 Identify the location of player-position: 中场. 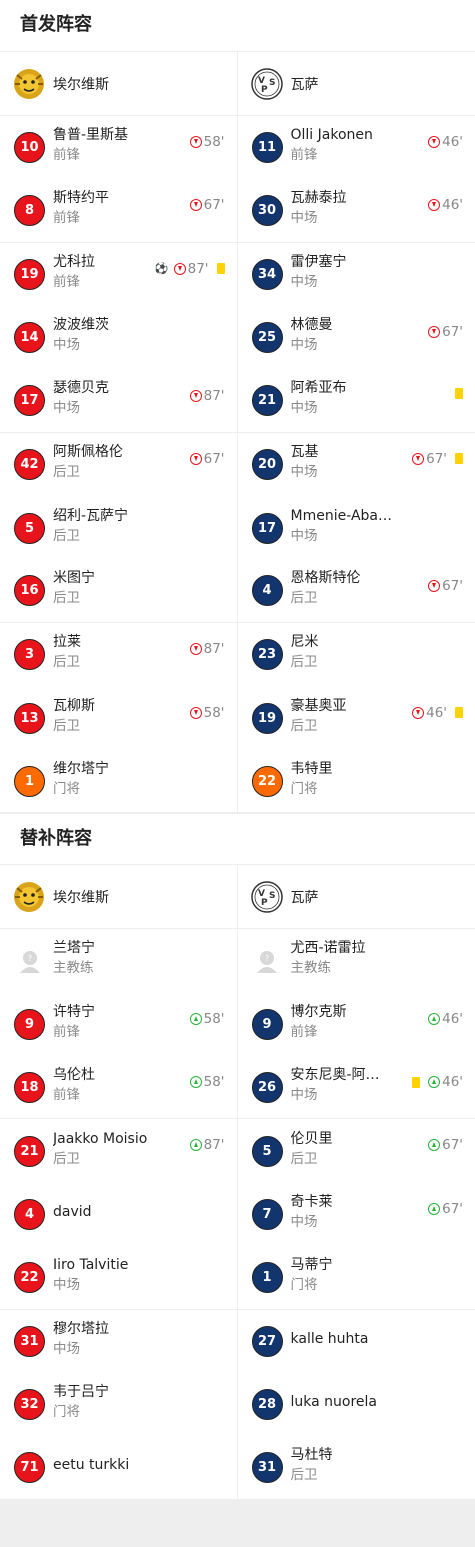
(66, 1284).